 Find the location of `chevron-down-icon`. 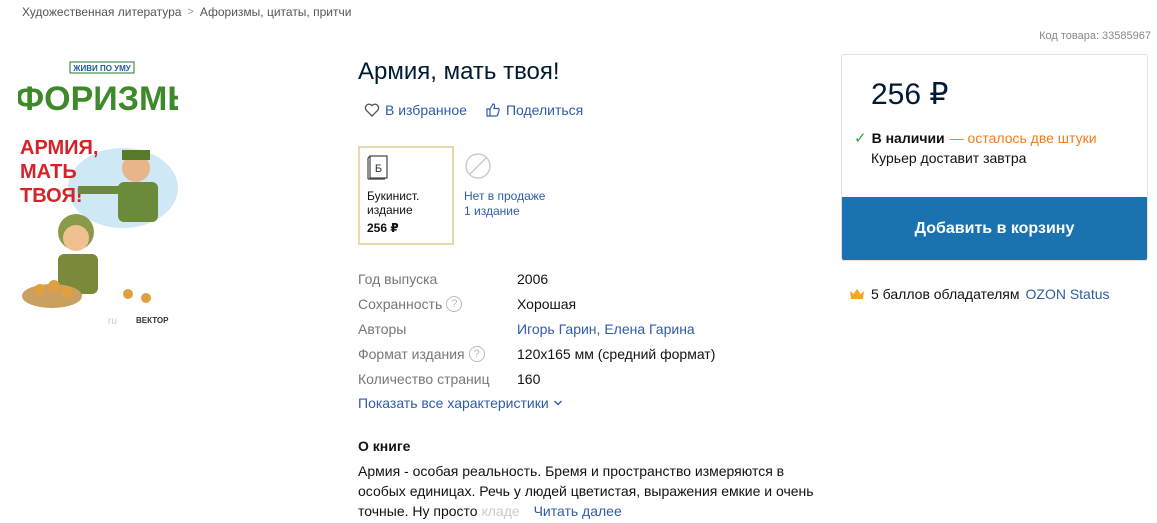

chevron-down-icon is located at coordinates (557, 403).